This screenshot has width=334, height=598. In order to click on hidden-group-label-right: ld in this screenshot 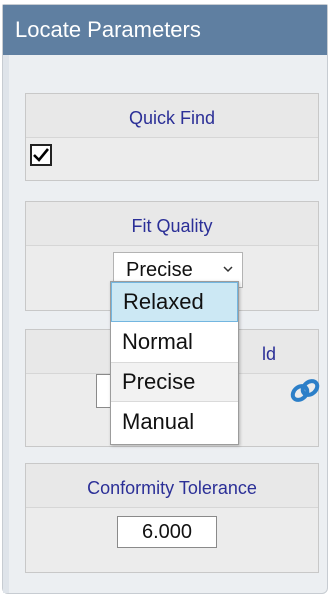, I will do `click(269, 354)`.